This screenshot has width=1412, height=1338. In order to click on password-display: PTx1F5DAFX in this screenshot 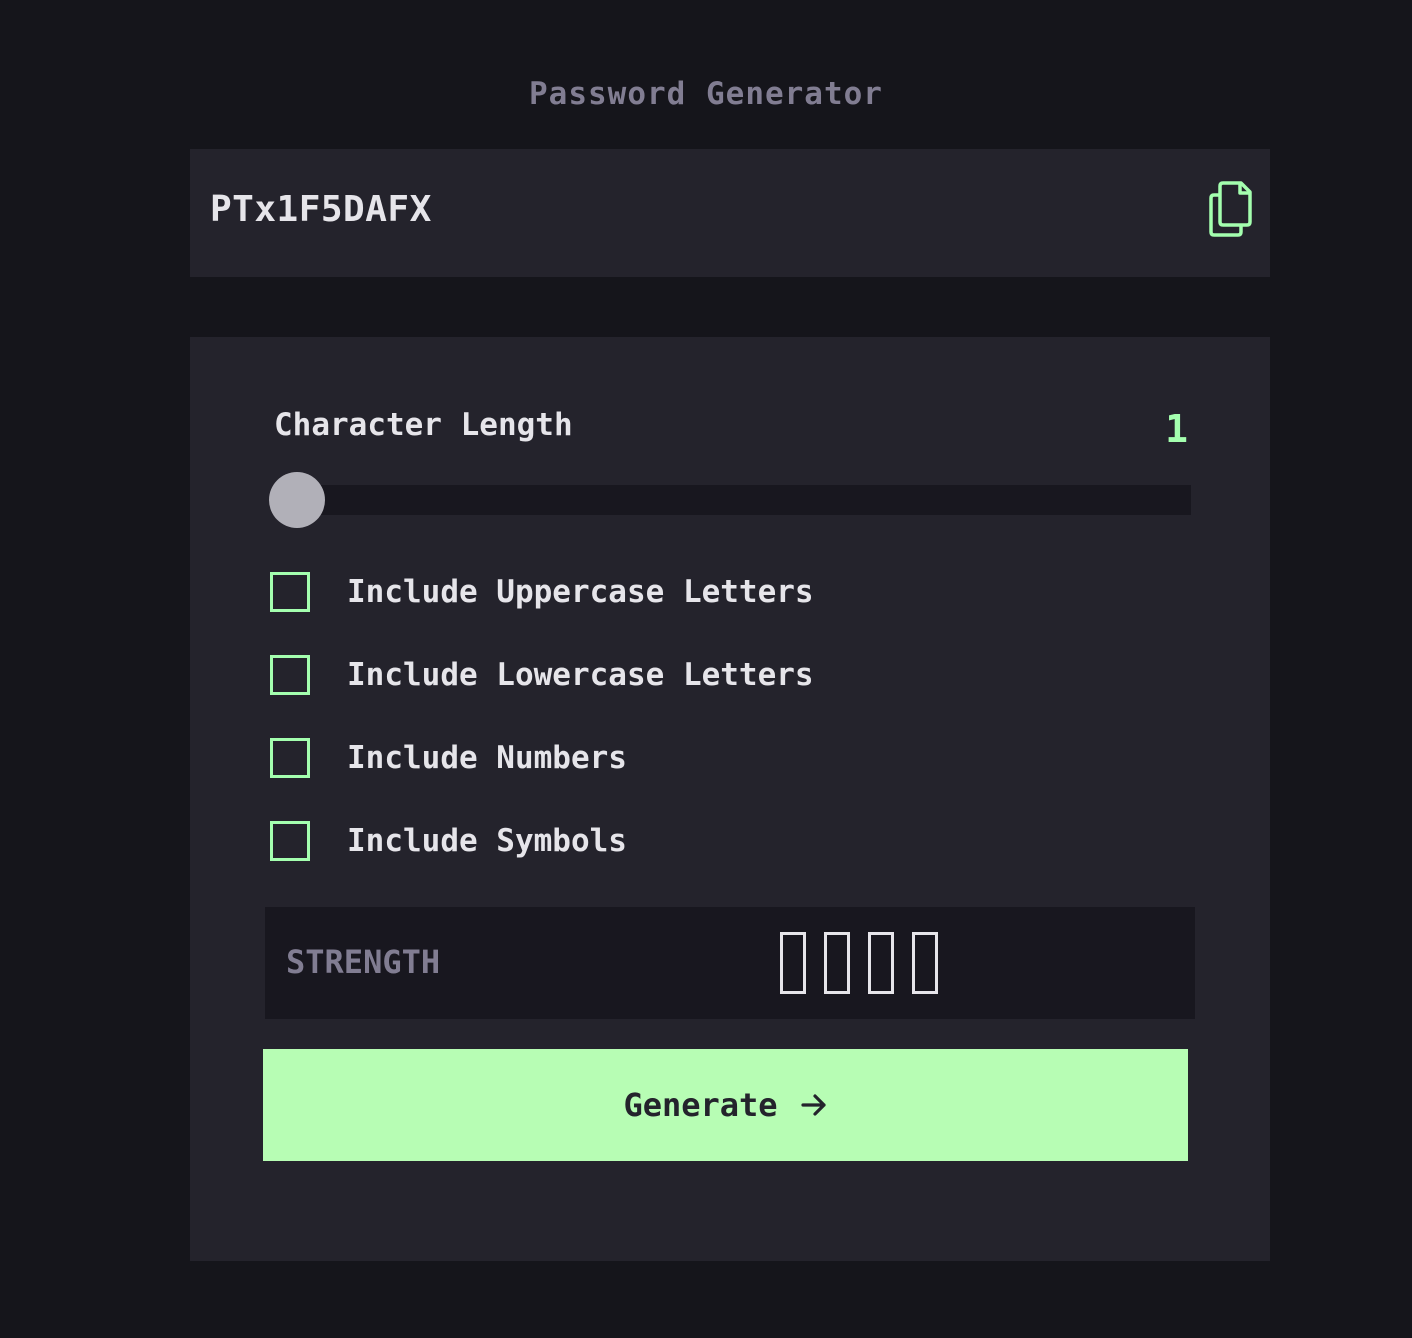, I will do `click(730, 213)`.